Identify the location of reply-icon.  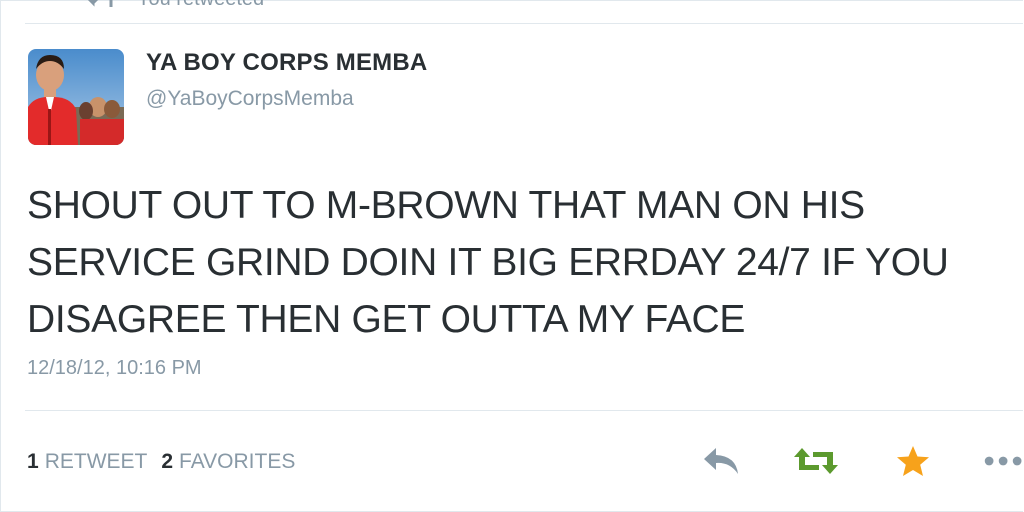
(721, 461).